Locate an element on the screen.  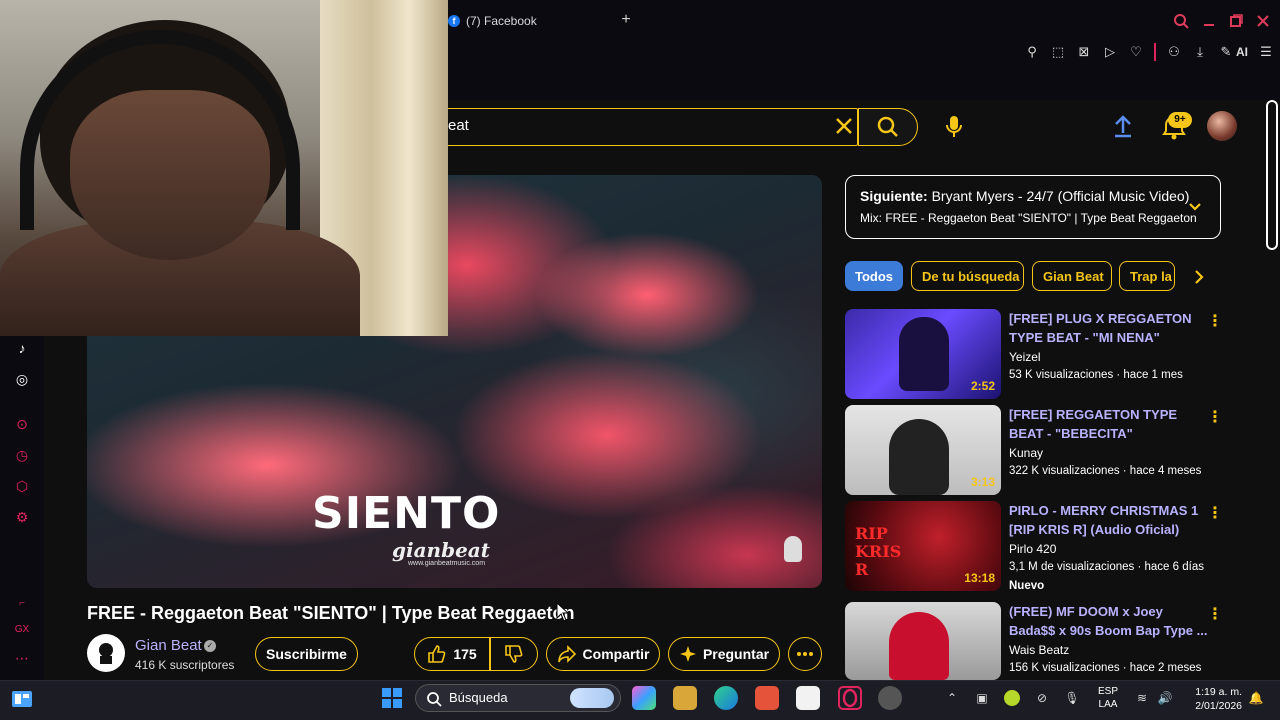
tiktok-icon: ♪ is located at coordinates (22, 348).